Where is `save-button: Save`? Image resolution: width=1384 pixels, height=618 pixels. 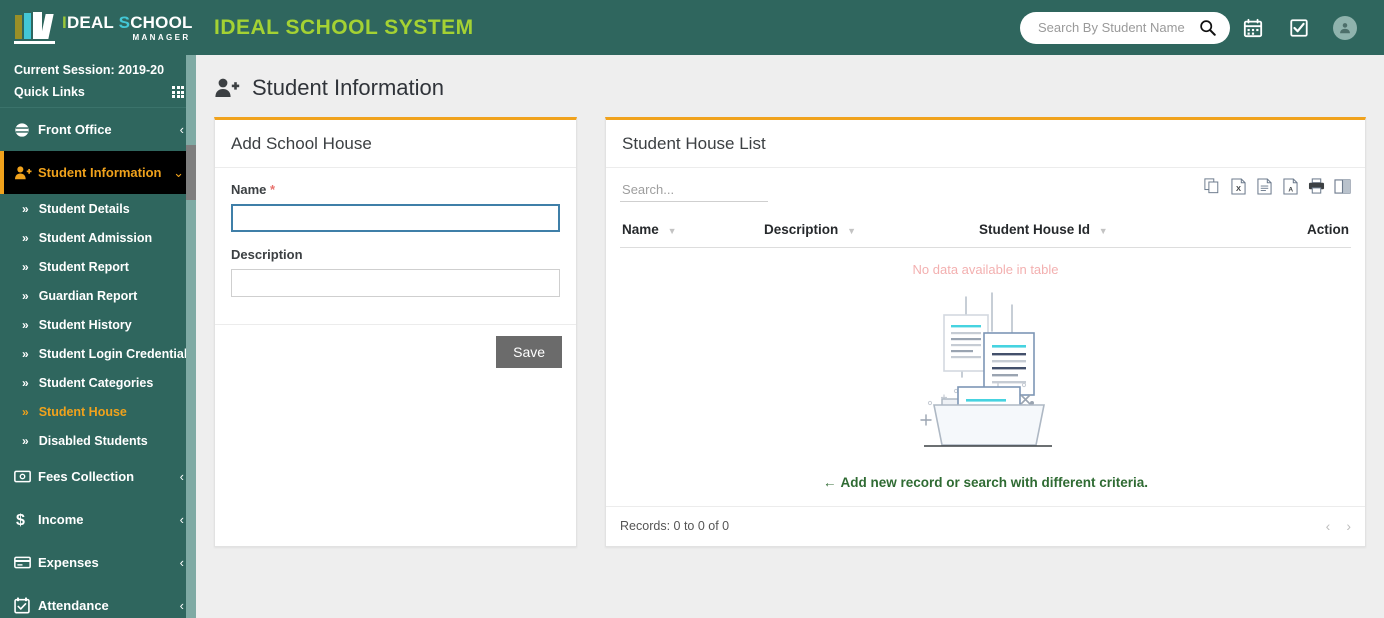
save-button: Save is located at coordinates (529, 352).